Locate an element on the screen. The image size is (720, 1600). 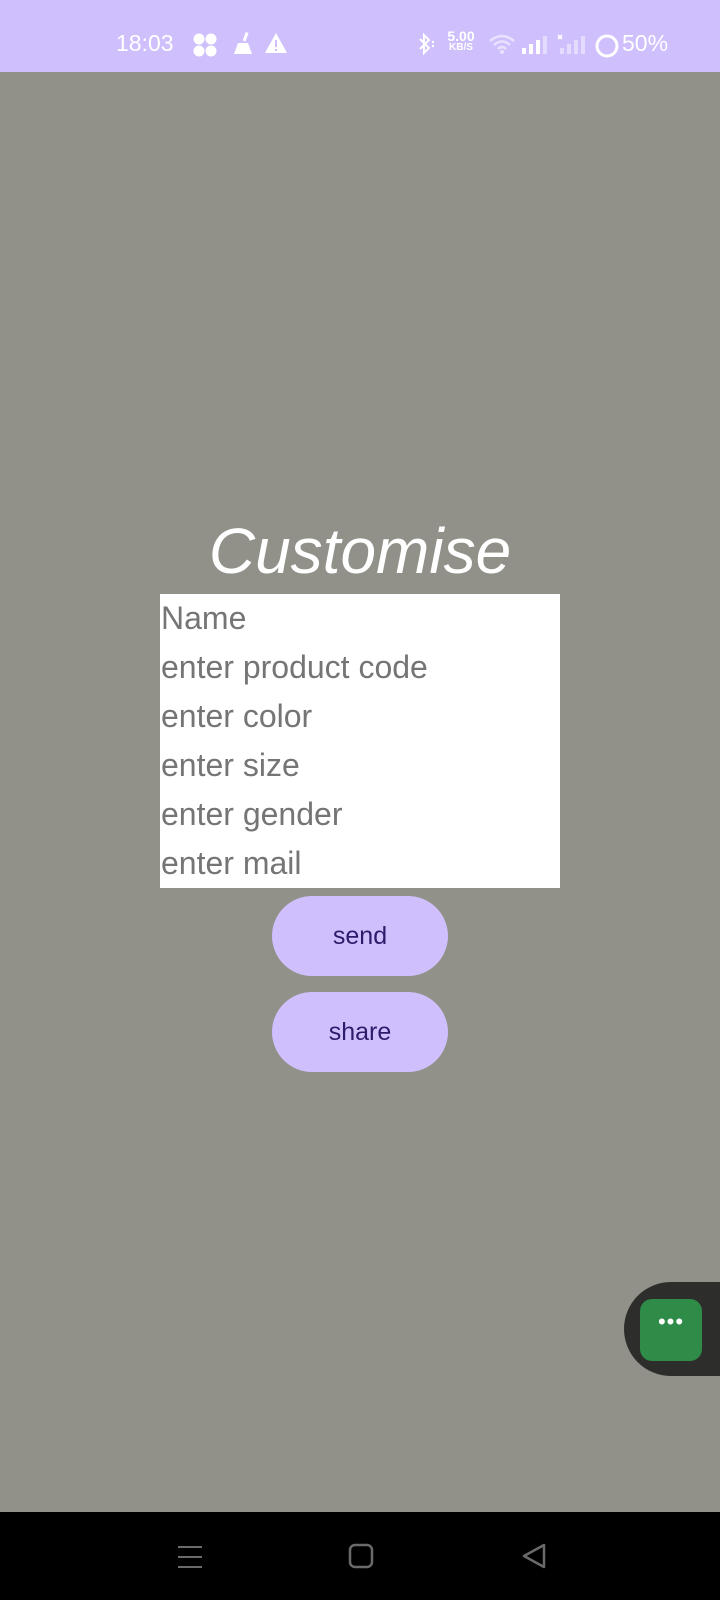
network-speed: 5.00 KB/S is located at coordinates (461, 40).